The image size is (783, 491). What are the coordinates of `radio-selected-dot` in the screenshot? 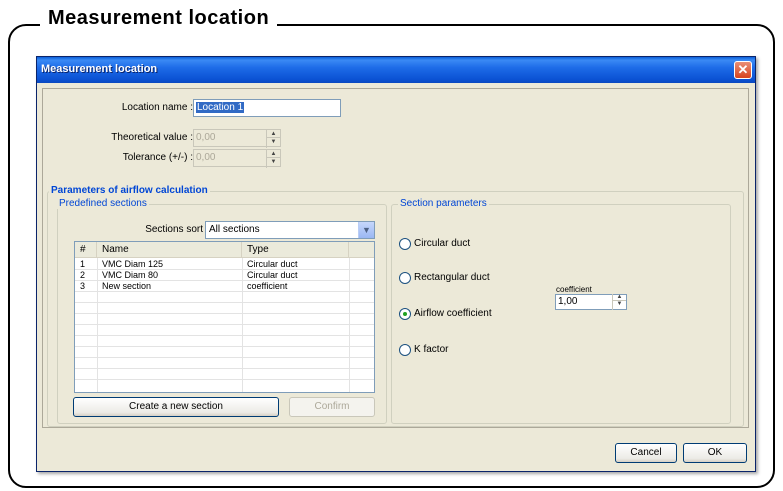 It's located at (405, 314).